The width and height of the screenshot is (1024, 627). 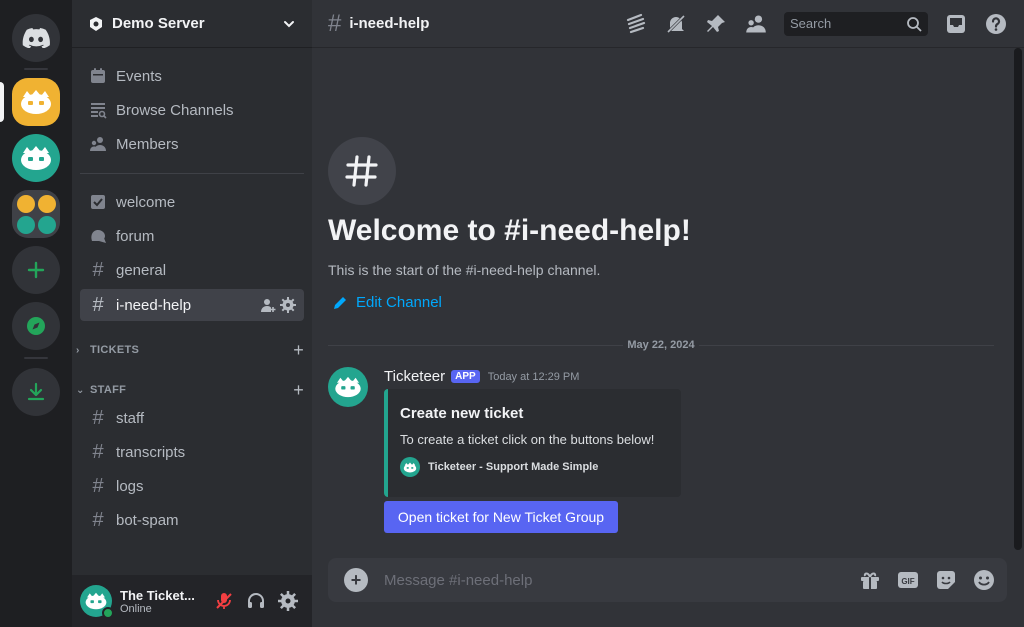 What do you see at coordinates (661, 345) in the screenshot?
I see `date-divider-label: May 22, 2024` at bounding box center [661, 345].